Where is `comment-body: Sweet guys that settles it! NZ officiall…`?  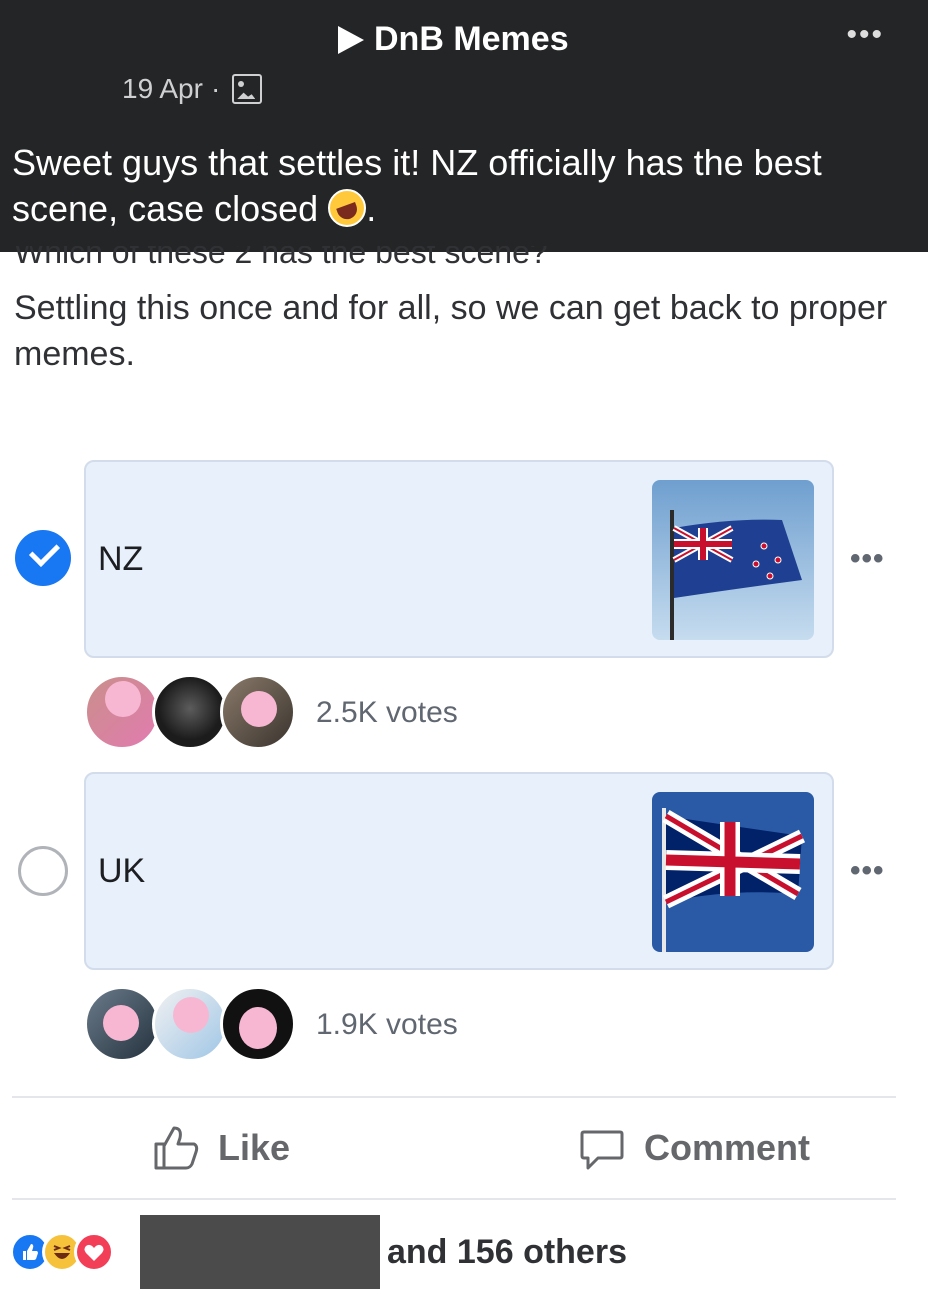 comment-body: Sweet guys that settles it! NZ officiall… is located at coordinates (417, 185).